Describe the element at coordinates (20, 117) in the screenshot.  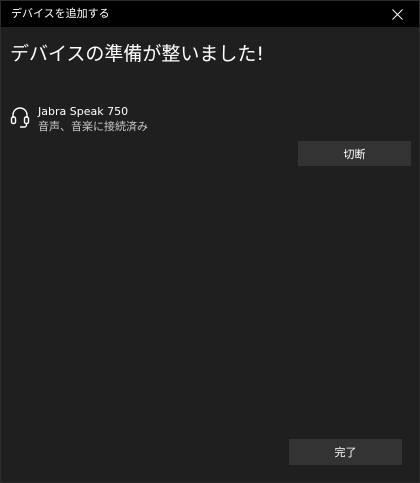
I see `headset-icon` at that location.